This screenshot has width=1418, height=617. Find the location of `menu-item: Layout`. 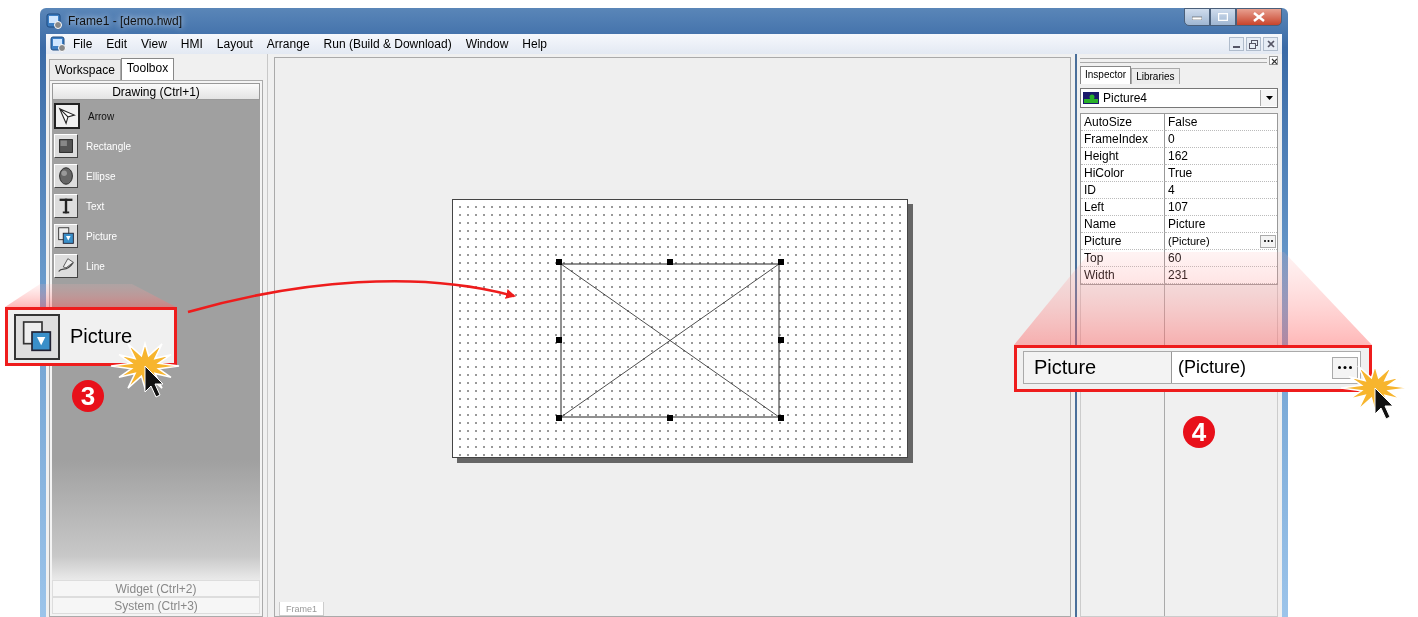

menu-item: Layout is located at coordinates (234, 44).